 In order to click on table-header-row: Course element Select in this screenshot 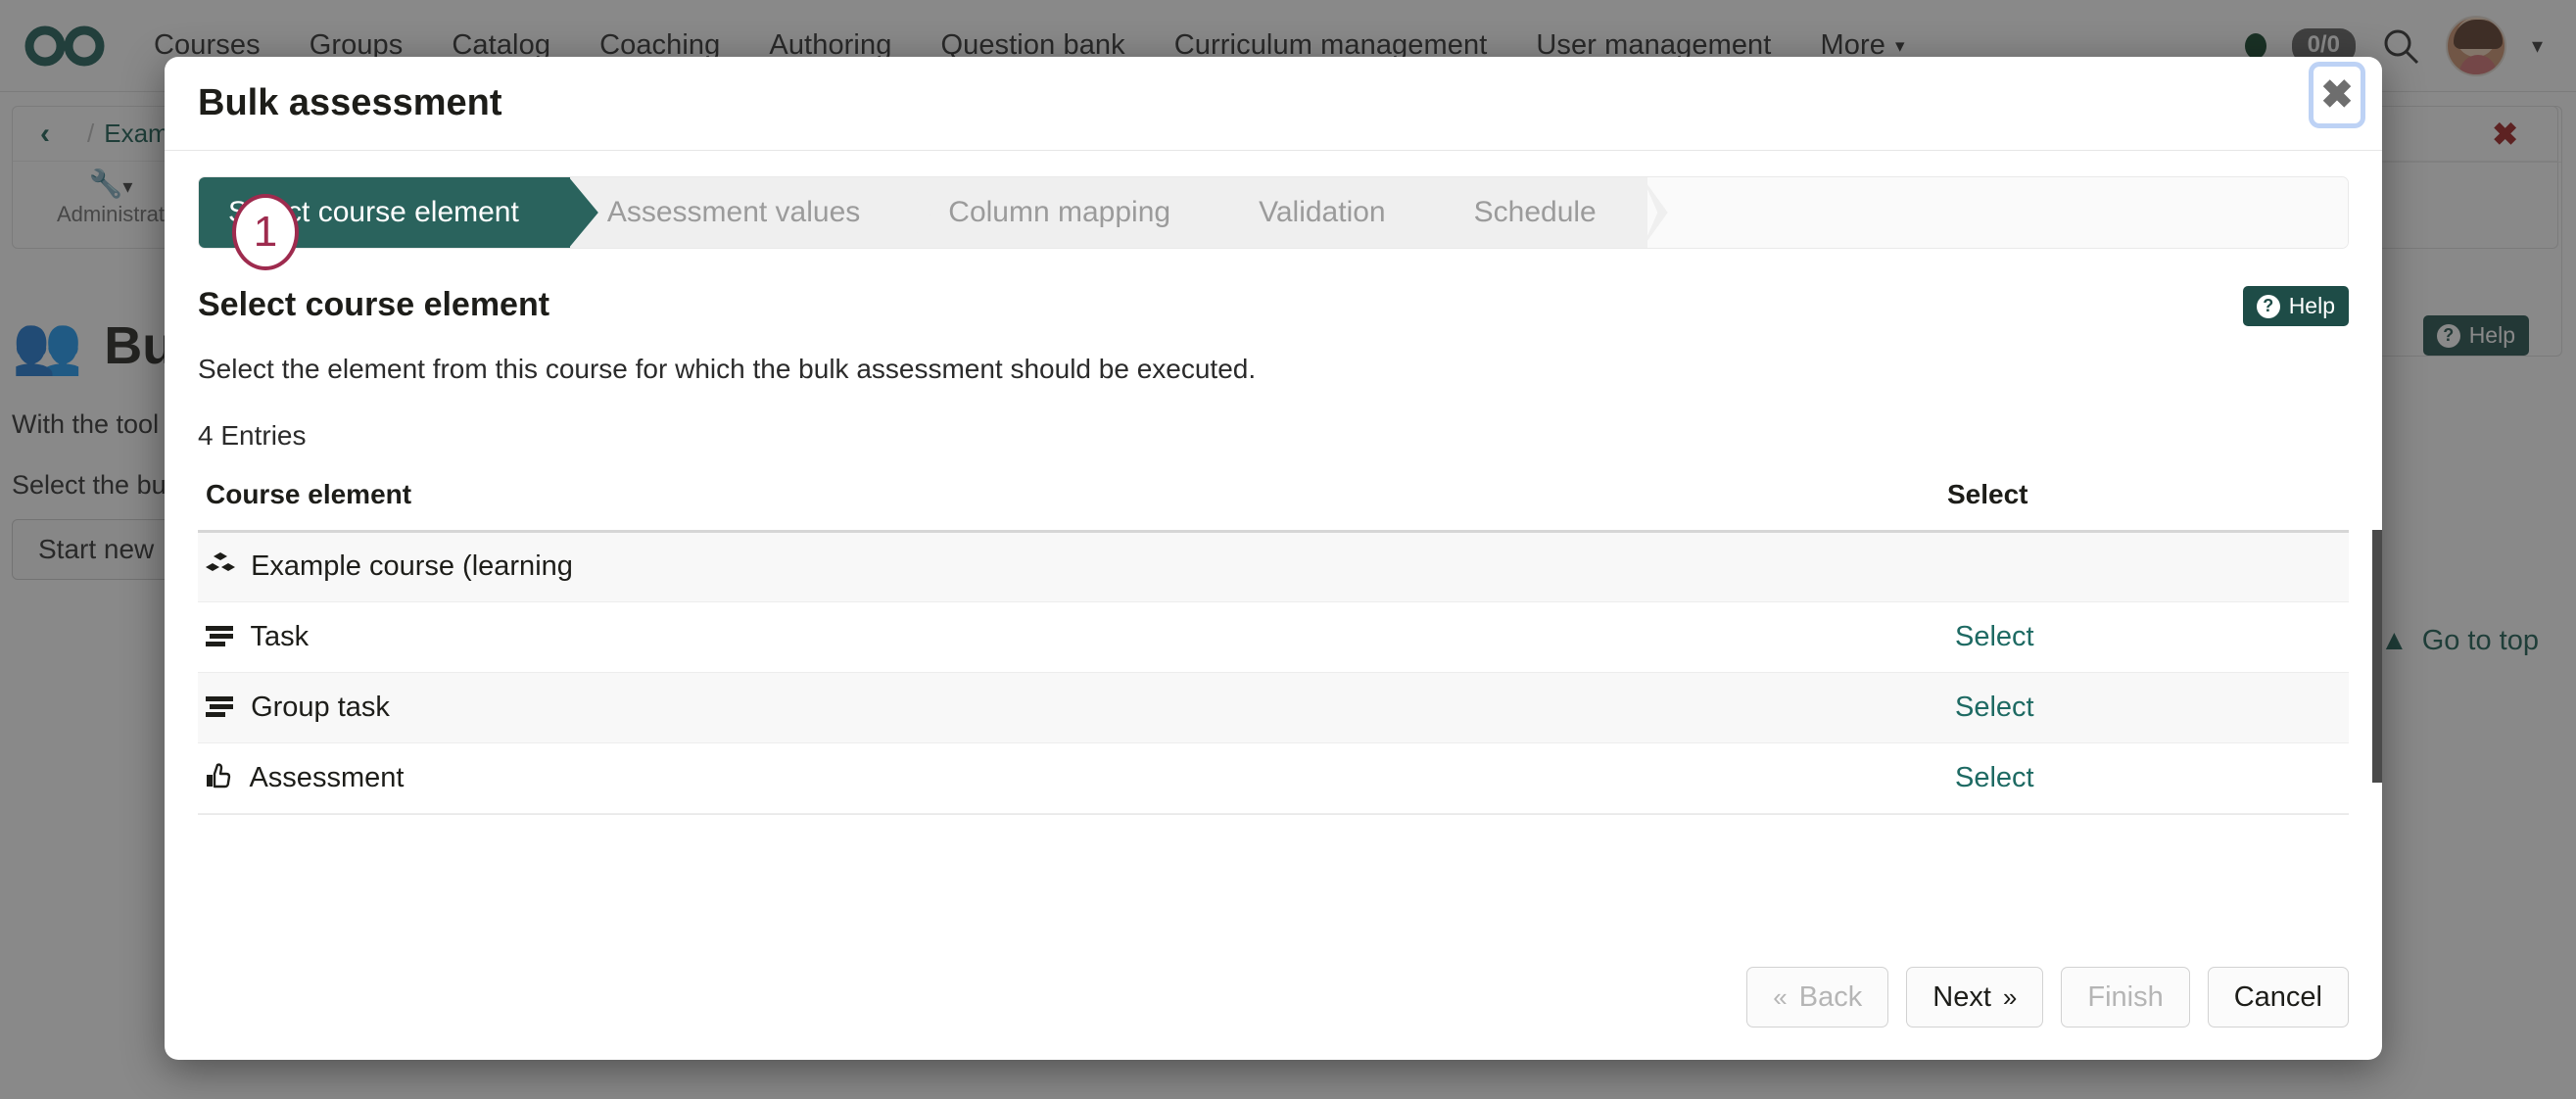, I will do `click(1273, 506)`.